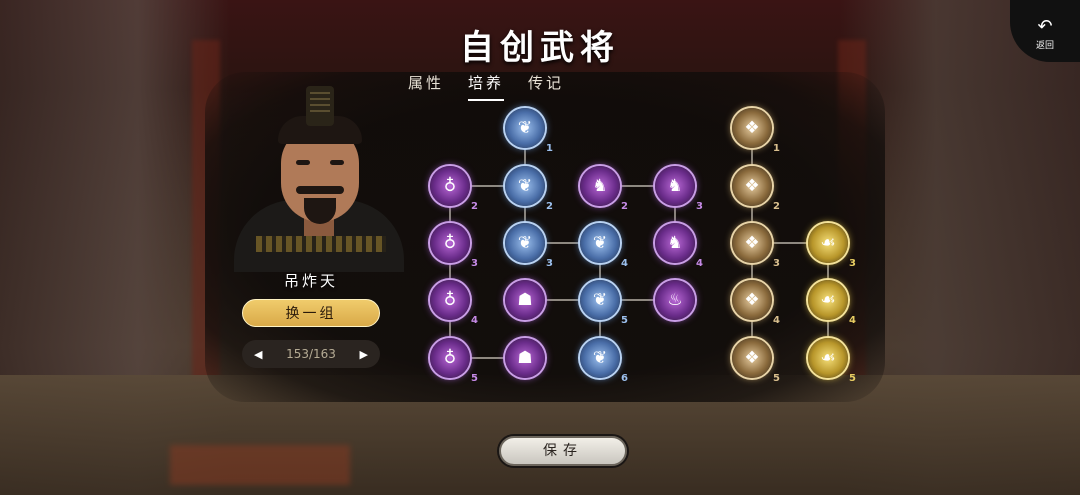 The image size is (1080, 495). I want to click on skill-node-p5: ☗, so click(525, 300).